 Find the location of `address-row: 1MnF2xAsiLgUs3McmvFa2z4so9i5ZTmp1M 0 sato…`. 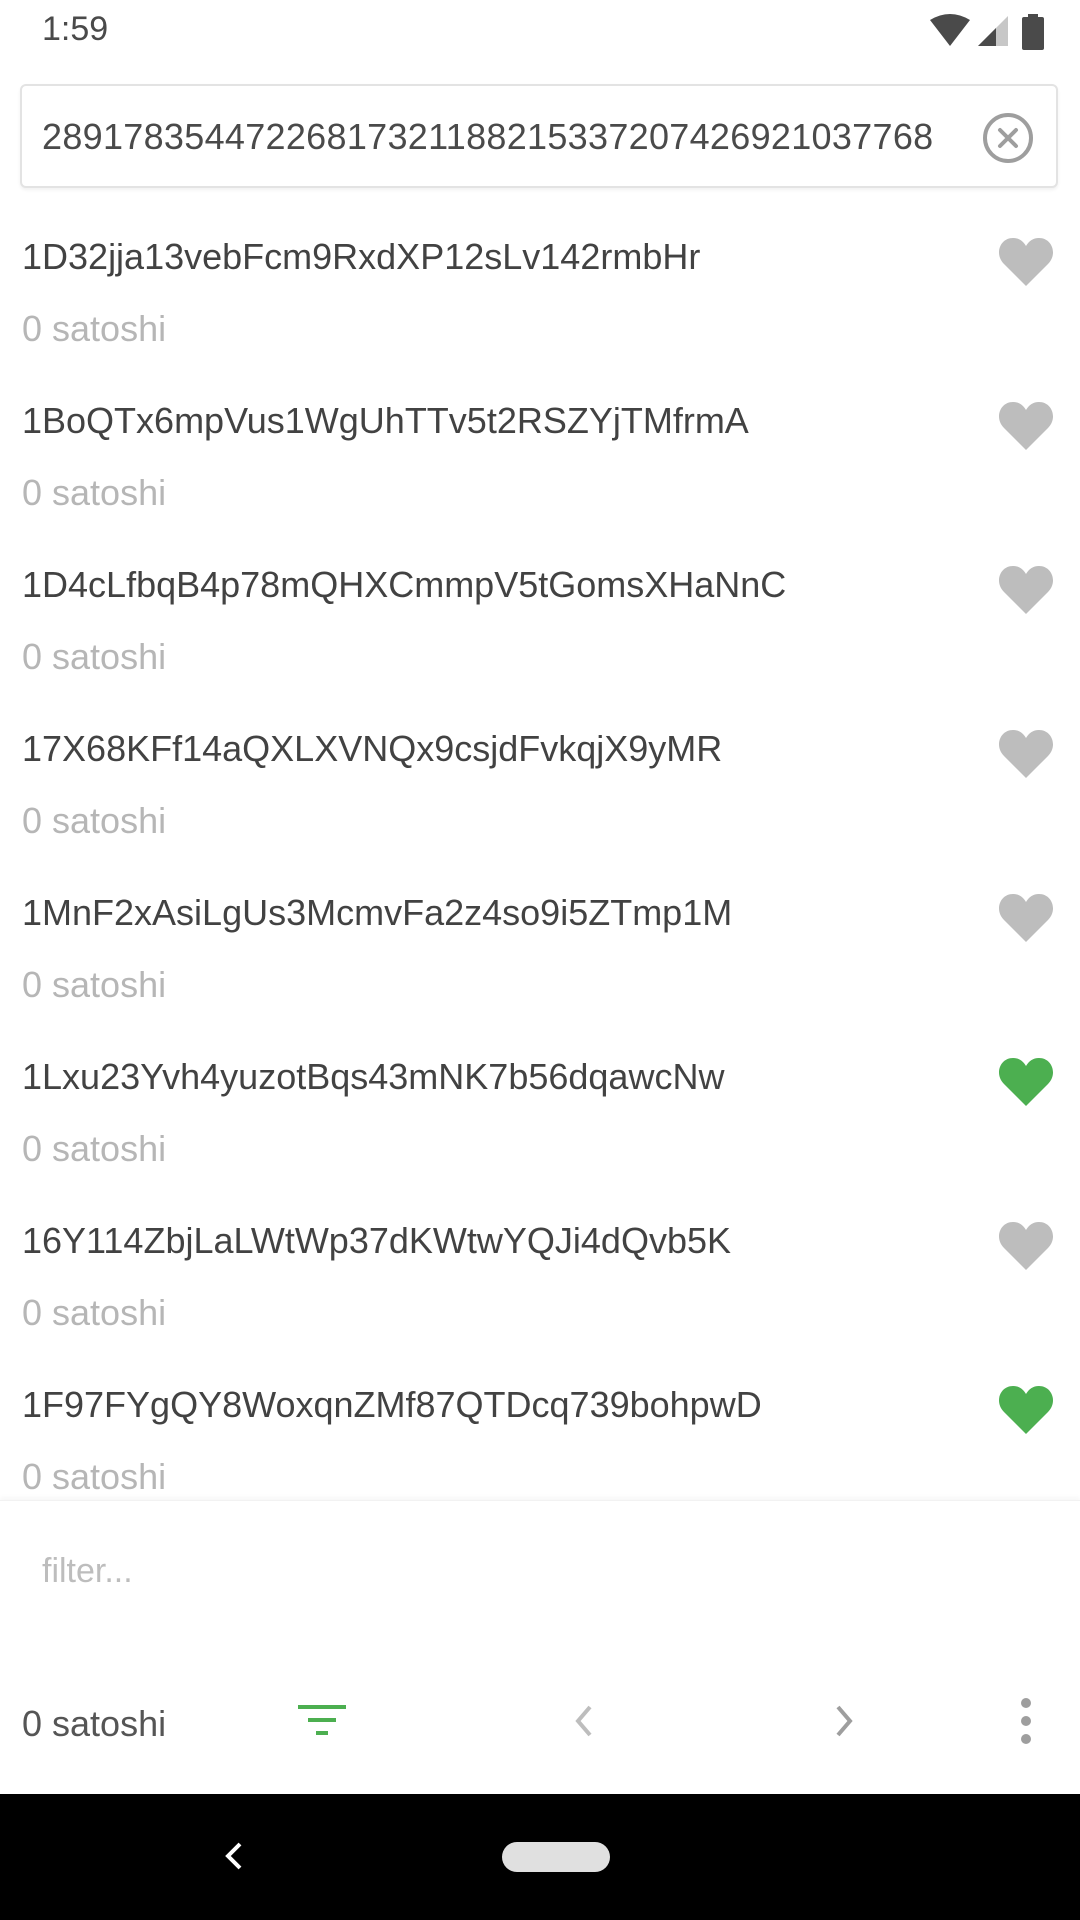

address-row: 1MnF2xAsiLgUs3McmvFa2z4so9i5ZTmp1M 0 sato… is located at coordinates (540, 938).